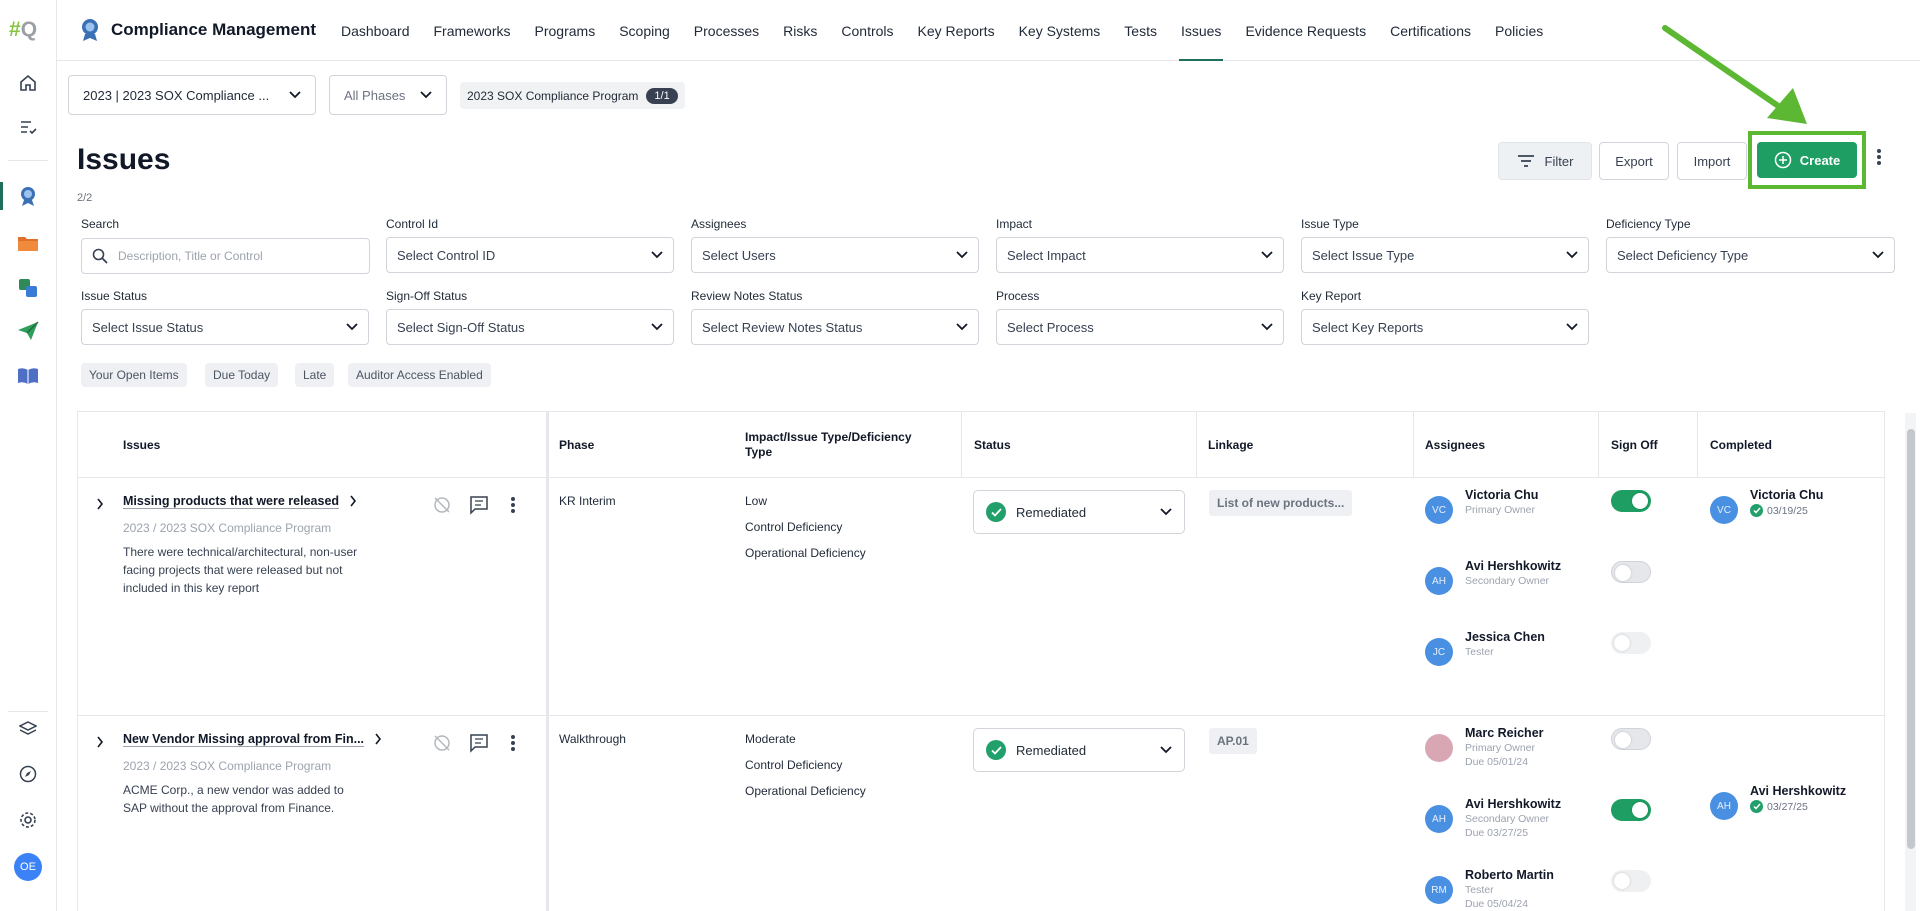  I want to click on impact-label: Impact, so click(1014, 224).